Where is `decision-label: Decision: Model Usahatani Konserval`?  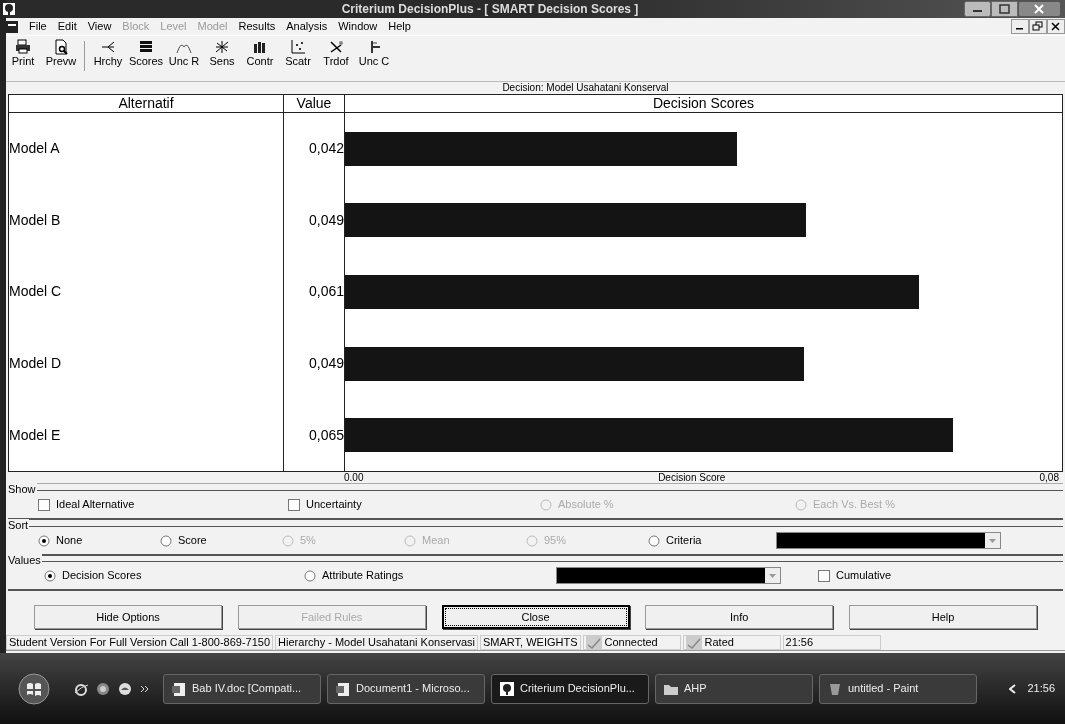 decision-label: Decision: Model Usahatani Konserval is located at coordinates (585, 88).